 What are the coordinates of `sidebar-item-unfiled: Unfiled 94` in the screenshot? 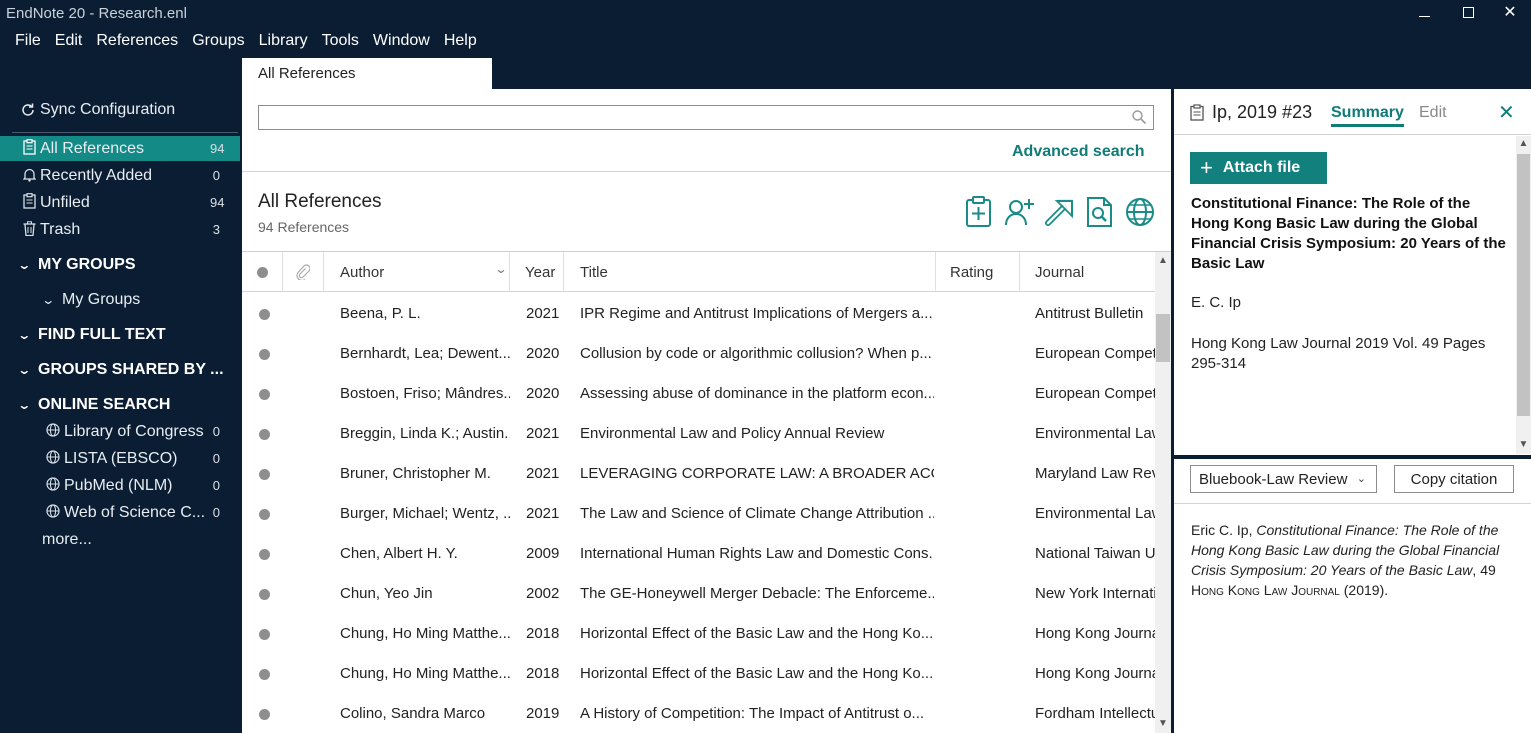 It's located at (120, 202).